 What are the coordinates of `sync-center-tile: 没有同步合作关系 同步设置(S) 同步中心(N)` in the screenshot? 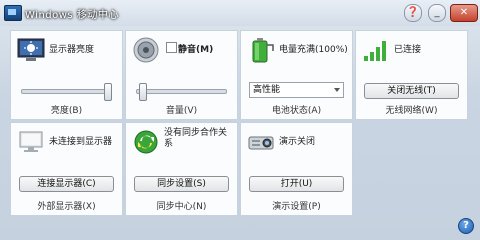 It's located at (181, 169).